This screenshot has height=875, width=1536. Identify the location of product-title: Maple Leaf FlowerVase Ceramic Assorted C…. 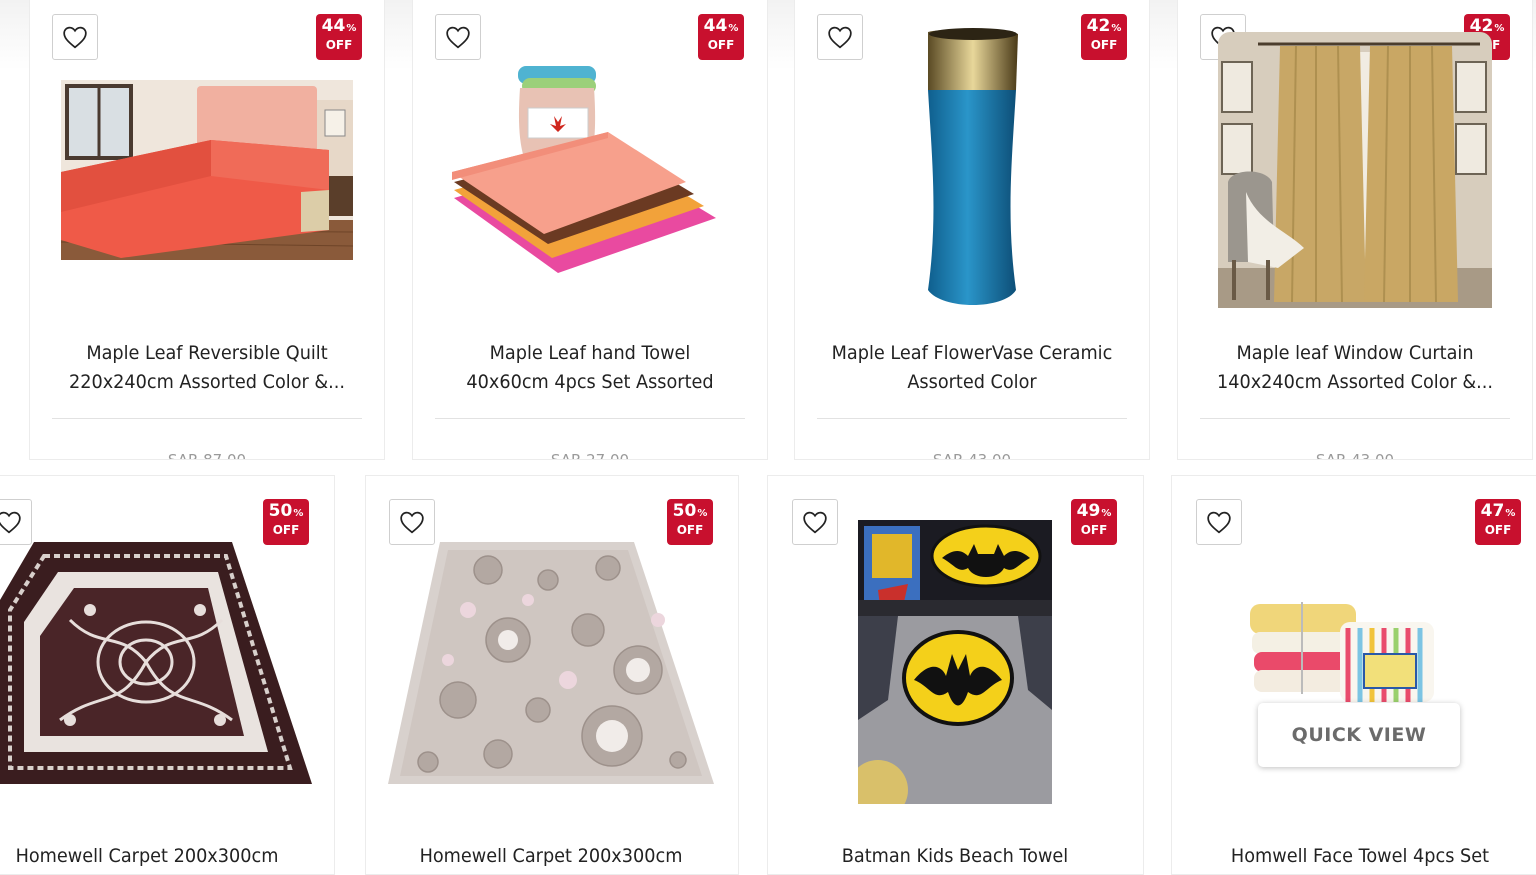
(972, 368).